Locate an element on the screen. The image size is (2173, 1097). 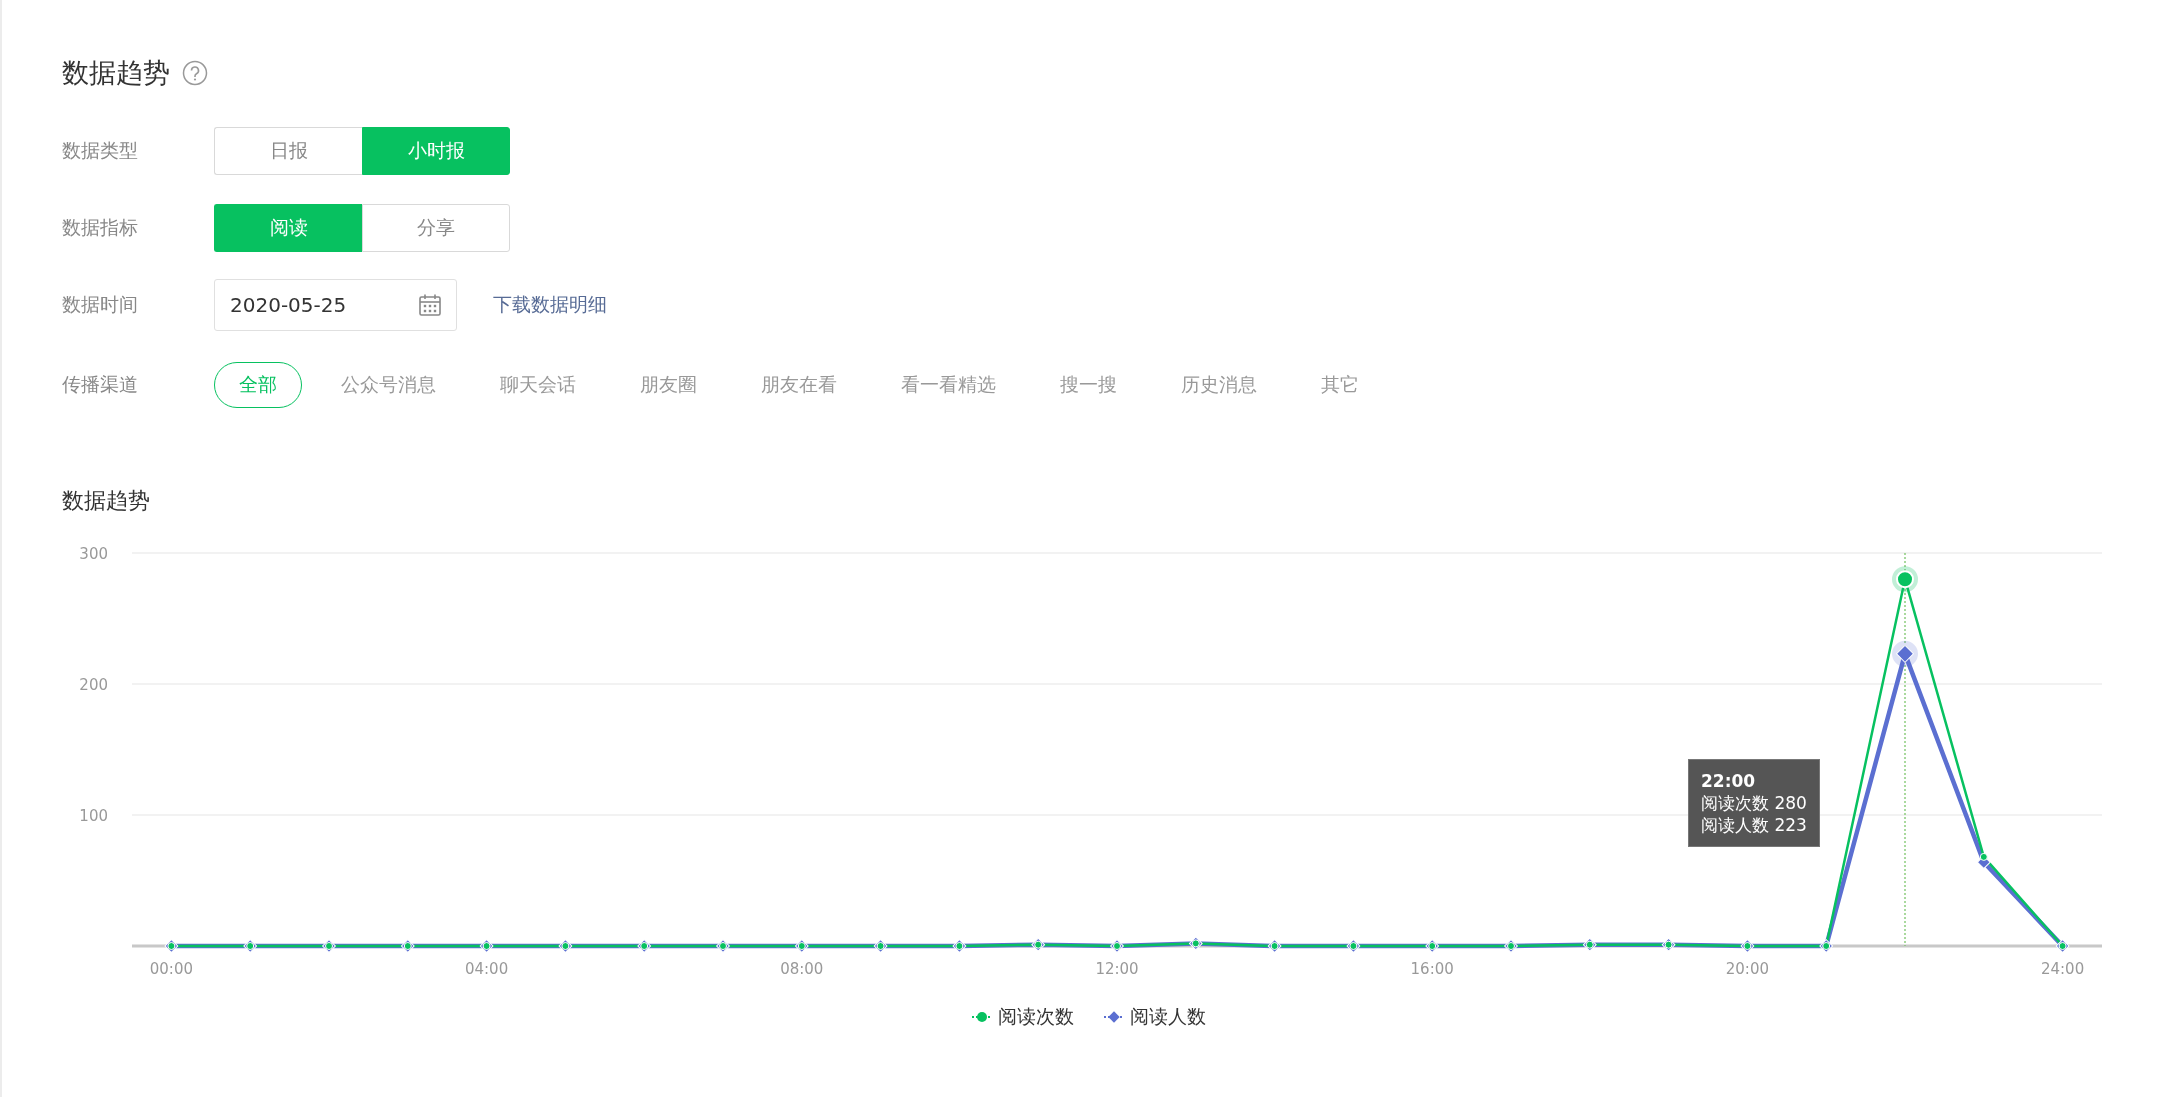
y-axis-label: 100 is located at coordinates (93, 816).